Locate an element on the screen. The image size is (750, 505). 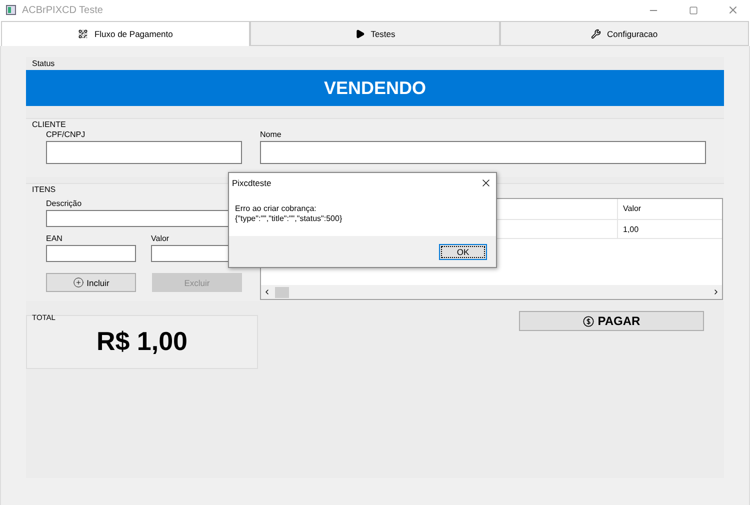
pay-button: PAGAR is located at coordinates (611, 321).